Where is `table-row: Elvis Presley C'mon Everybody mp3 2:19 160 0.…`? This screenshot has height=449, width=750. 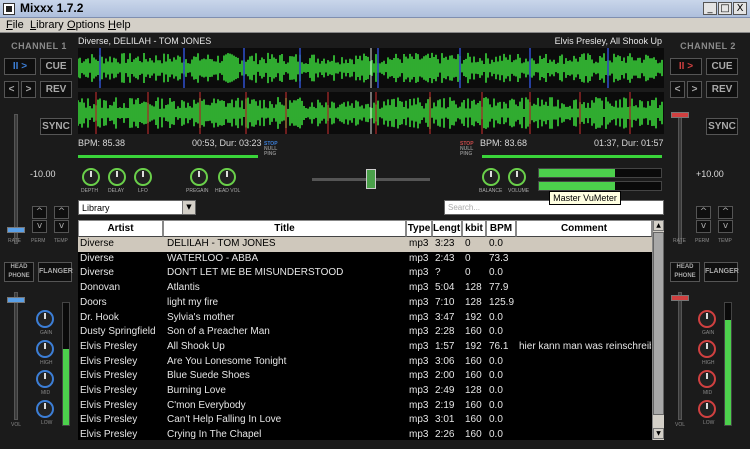
table-row: Elvis Presley C'mon Everybody mp3 2:19 160 0.… is located at coordinates (365, 406).